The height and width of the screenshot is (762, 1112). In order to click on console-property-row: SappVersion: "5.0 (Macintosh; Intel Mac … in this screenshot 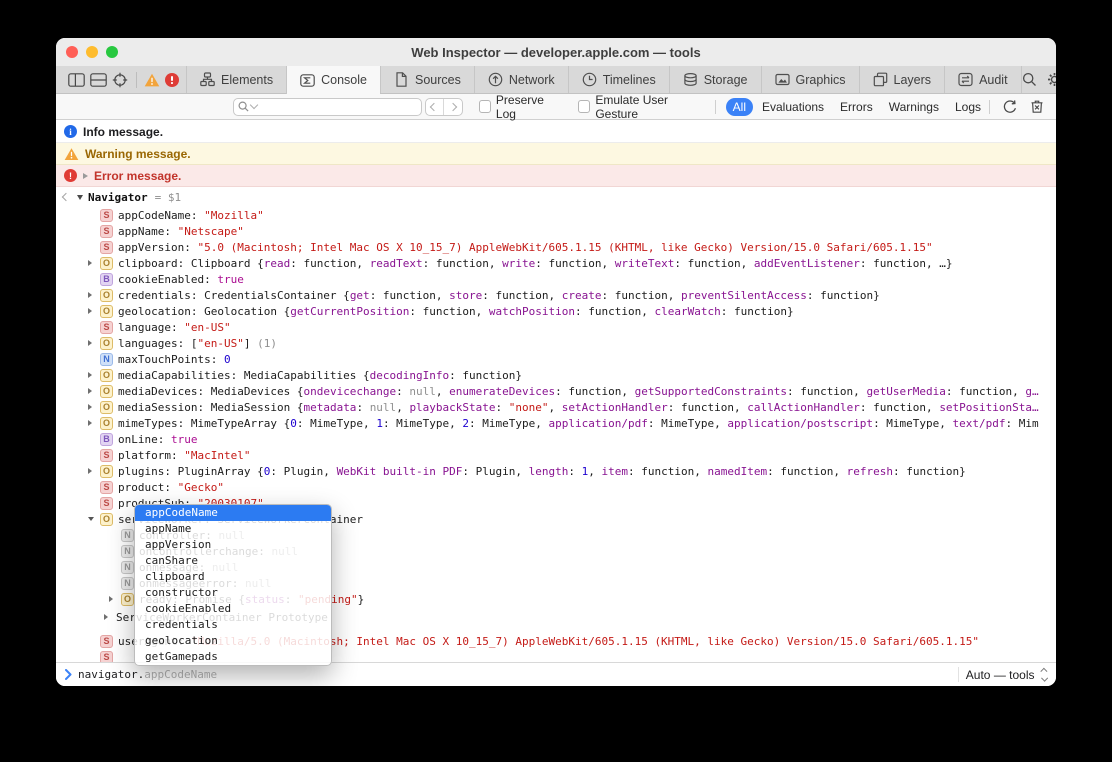, I will do `click(556, 247)`.